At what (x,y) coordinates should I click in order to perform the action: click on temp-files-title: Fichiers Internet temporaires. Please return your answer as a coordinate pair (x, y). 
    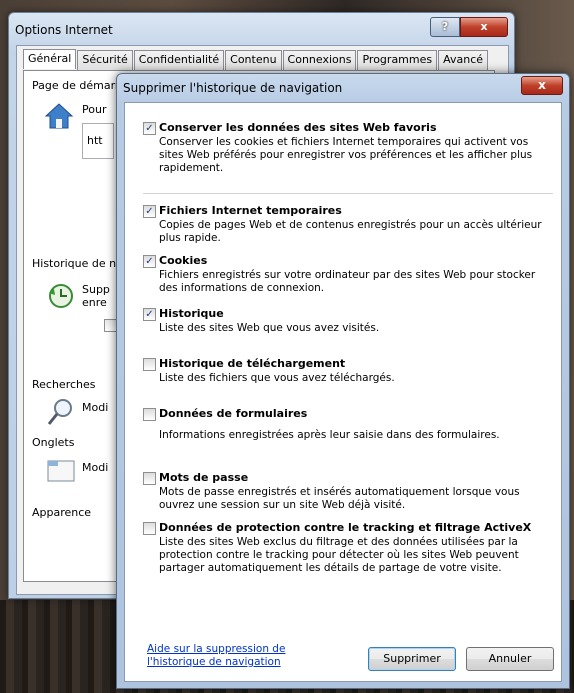
    Looking at the image, I should click on (250, 210).